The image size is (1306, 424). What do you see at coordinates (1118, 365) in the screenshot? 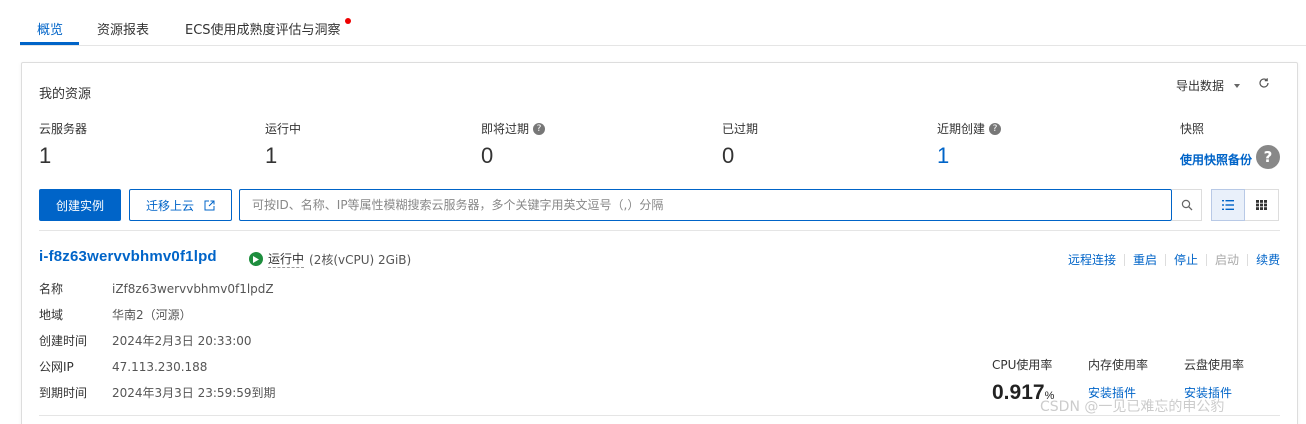
I see `memory-usage-label: 内存使用率` at bounding box center [1118, 365].